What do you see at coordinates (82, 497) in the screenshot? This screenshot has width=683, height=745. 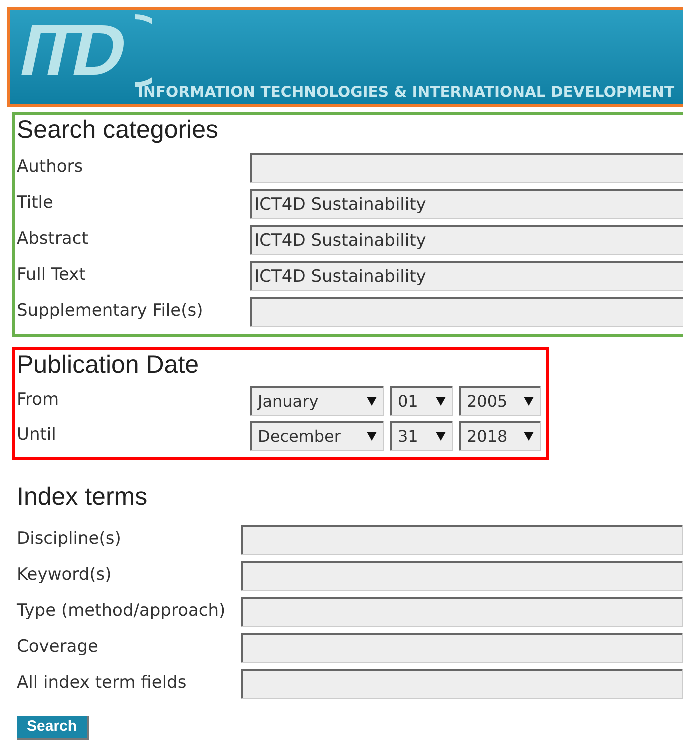 I see `section-heading: Index terms` at bounding box center [82, 497].